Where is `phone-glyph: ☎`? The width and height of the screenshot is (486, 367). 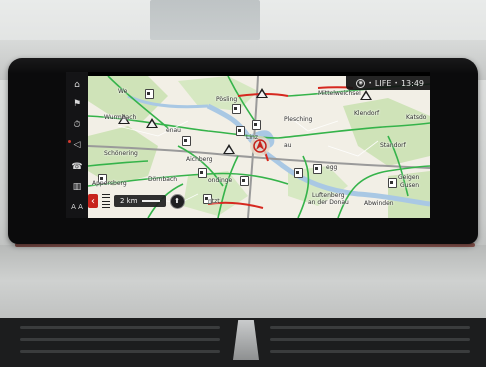
phone-glyph: ☎ is located at coordinates (77, 166).